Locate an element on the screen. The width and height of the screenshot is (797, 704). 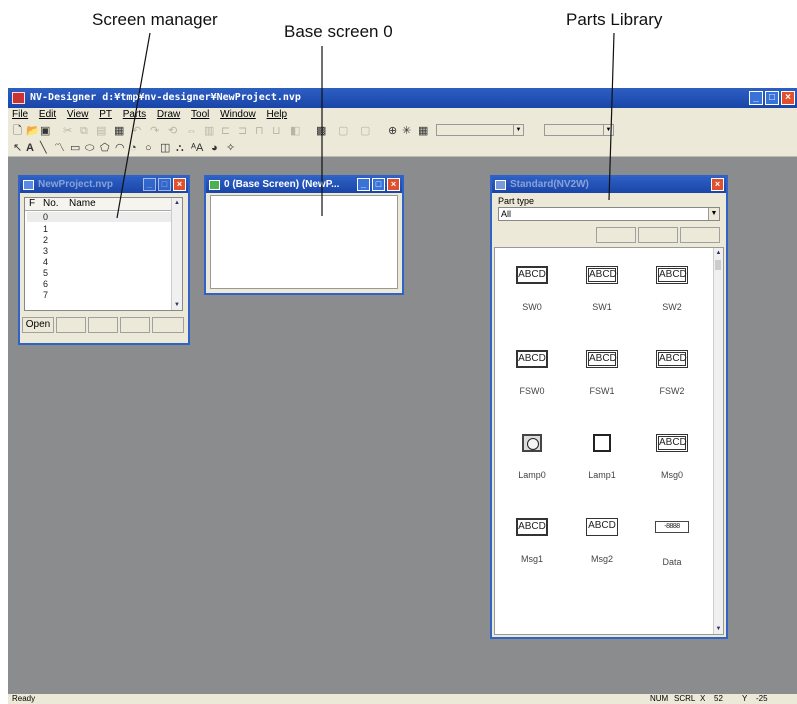
add-screen-button is located at coordinates (71, 325).